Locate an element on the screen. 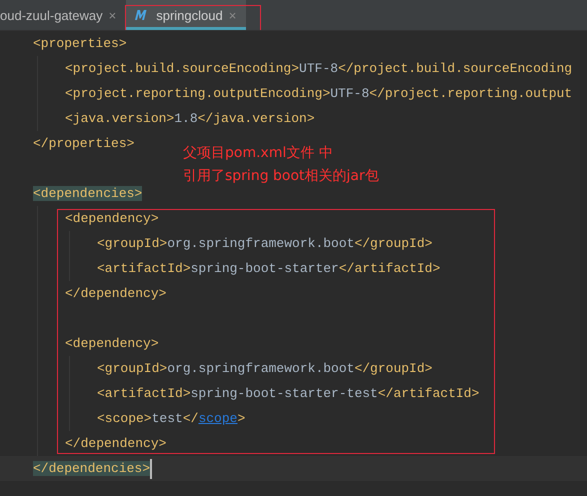 The image size is (587, 496). annotation-text: 引用了spring boot相关的jar包 is located at coordinates (281, 176).